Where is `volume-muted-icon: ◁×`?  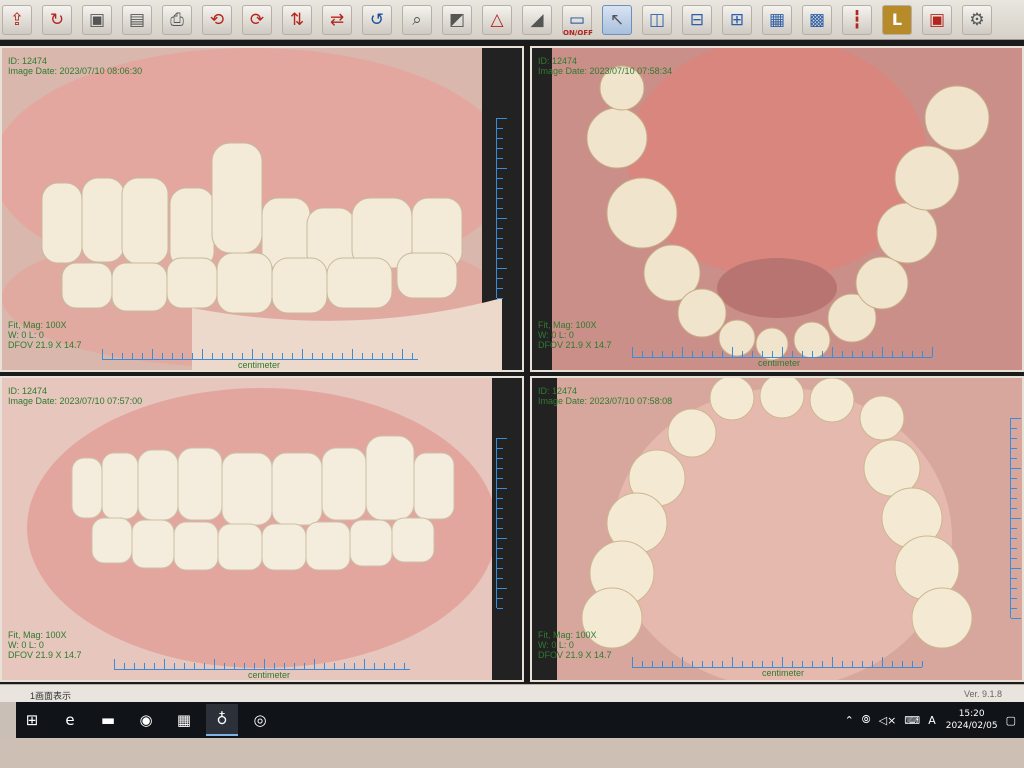 volume-muted-icon: ◁× is located at coordinates (888, 720).